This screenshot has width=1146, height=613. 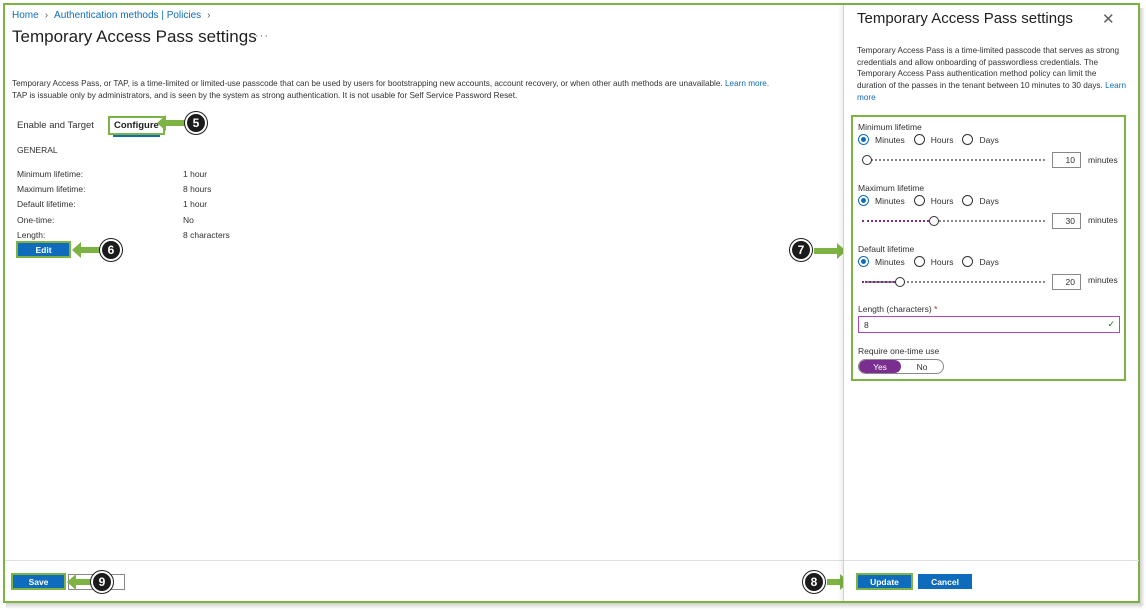 I want to click on slider-fill, so click(x=878, y=282).